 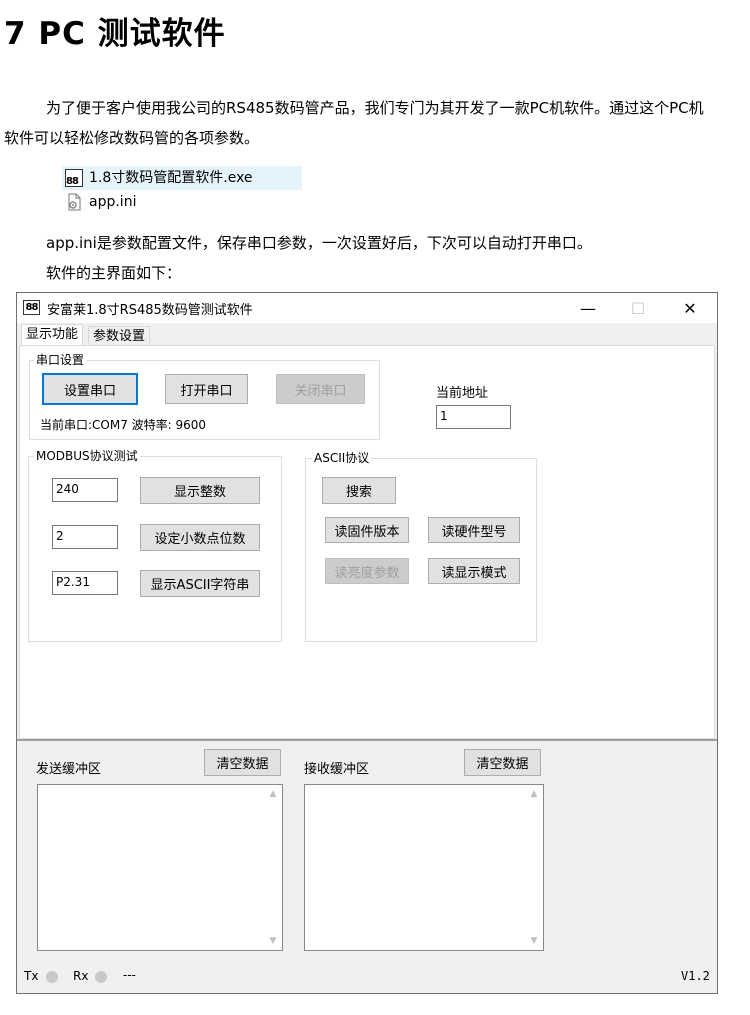 What do you see at coordinates (367, 308) in the screenshot?
I see `title-bar: 88 安富莱1.8寸RS485数码管测试软件 — ☐ ✕` at bounding box center [367, 308].